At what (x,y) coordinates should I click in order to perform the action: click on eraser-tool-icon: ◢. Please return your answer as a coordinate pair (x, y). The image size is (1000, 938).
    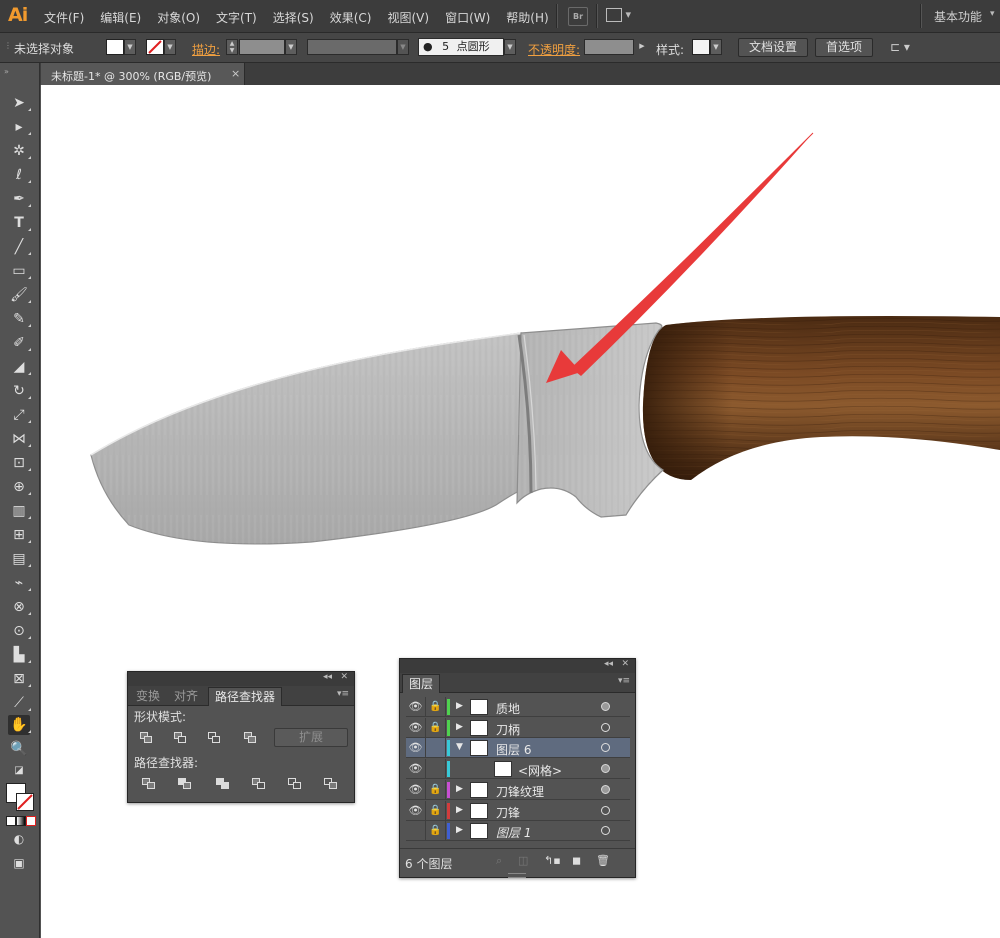
    Looking at the image, I should click on (19, 367).